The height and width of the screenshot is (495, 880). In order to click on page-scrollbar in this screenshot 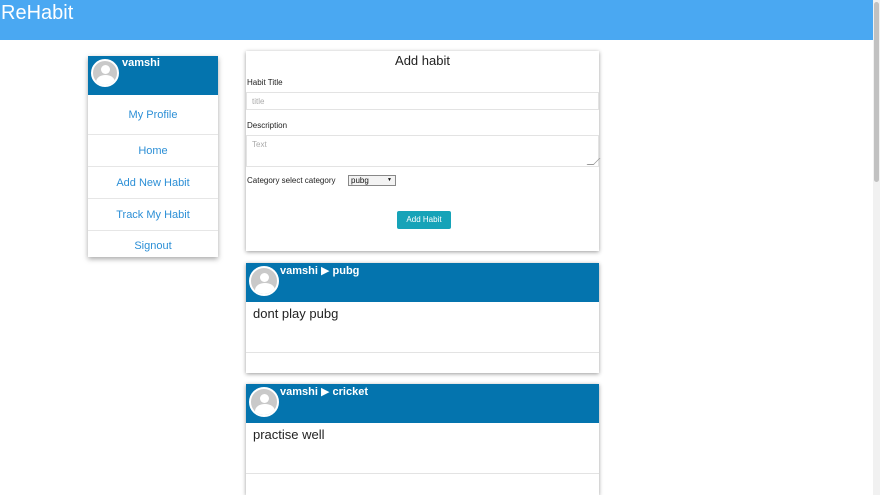, I will do `click(876, 247)`.